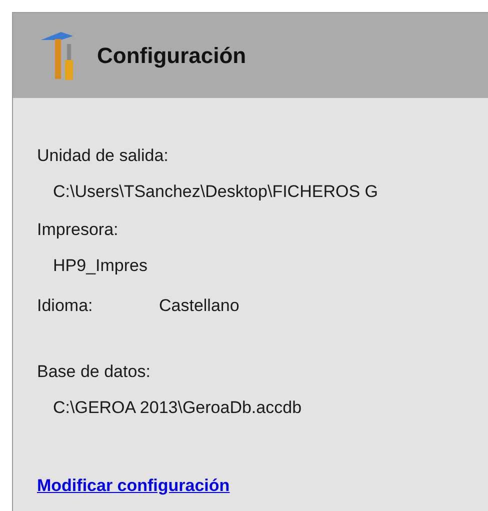 This screenshot has width=488, height=511. What do you see at coordinates (78, 230) in the screenshot?
I see `field-label: Impresora:` at bounding box center [78, 230].